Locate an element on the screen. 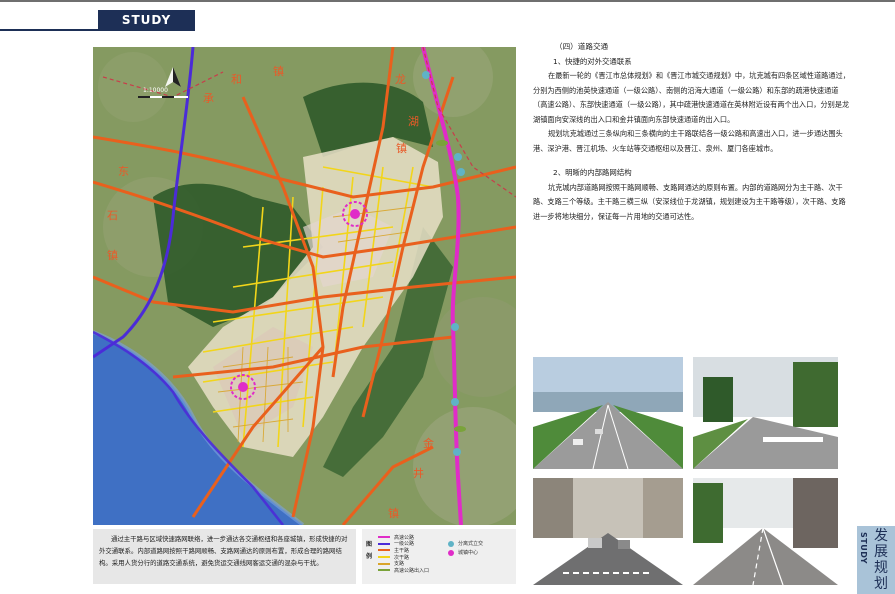  photo-street is located at coordinates (765, 413).